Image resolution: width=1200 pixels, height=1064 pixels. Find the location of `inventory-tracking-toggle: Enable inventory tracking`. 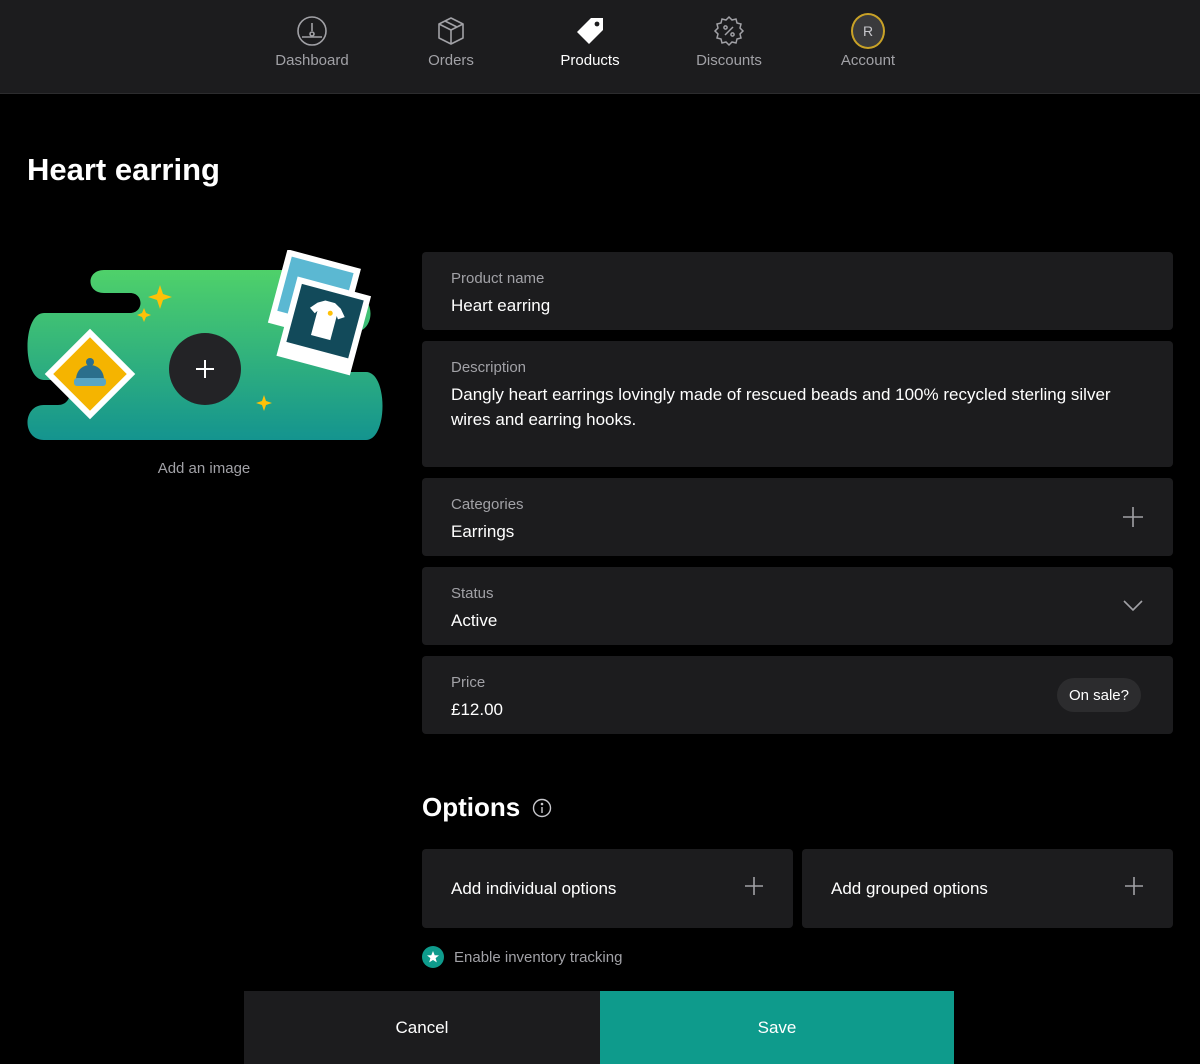

inventory-tracking-toggle: Enable inventory tracking is located at coordinates (522, 957).